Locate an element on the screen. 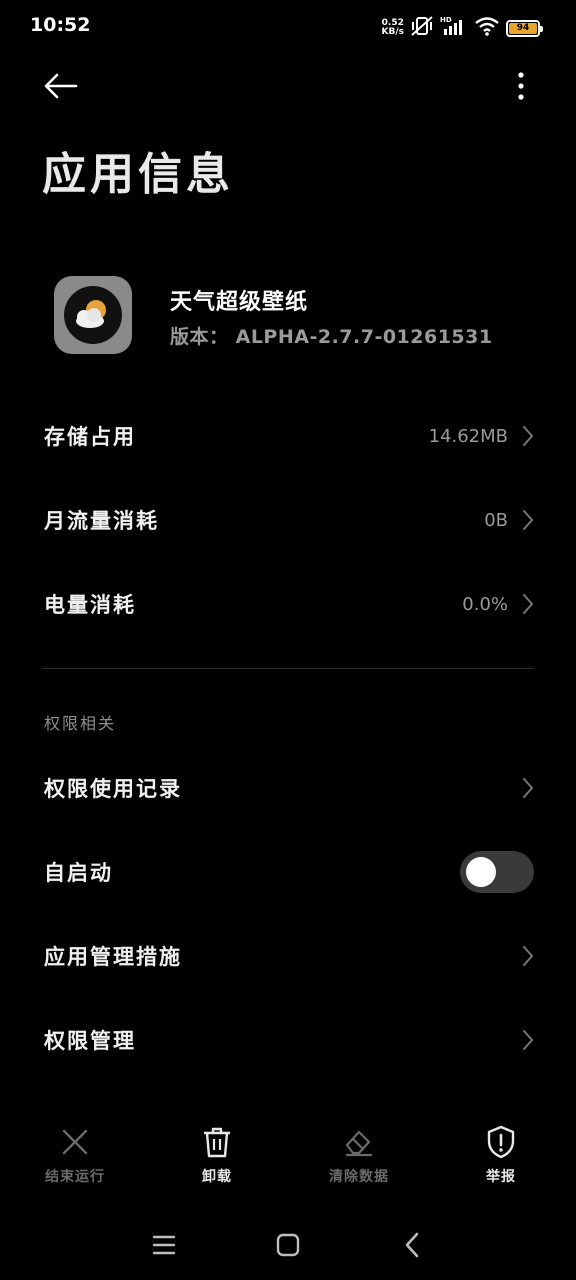 Image resolution: width=576 pixels, height=1280 pixels. data-usage-row: 月流量消耗 0B is located at coordinates (288, 520).